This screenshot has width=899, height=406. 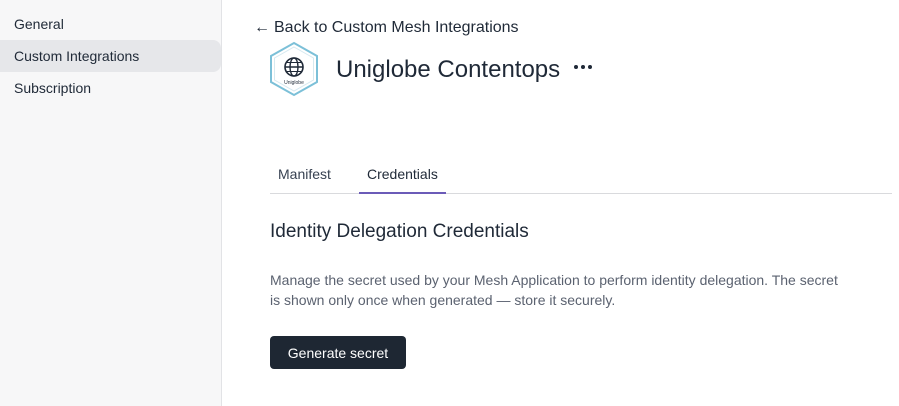 What do you see at coordinates (262, 27) in the screenshot?
I see `arrow-left-icon: ←` at bounding box center [262, 27].